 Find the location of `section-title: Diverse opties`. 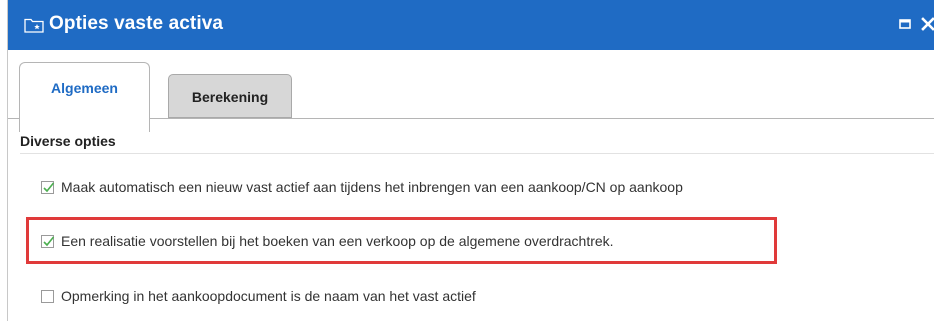

section-title: Diverse opties is located at coordinates (68, 141).